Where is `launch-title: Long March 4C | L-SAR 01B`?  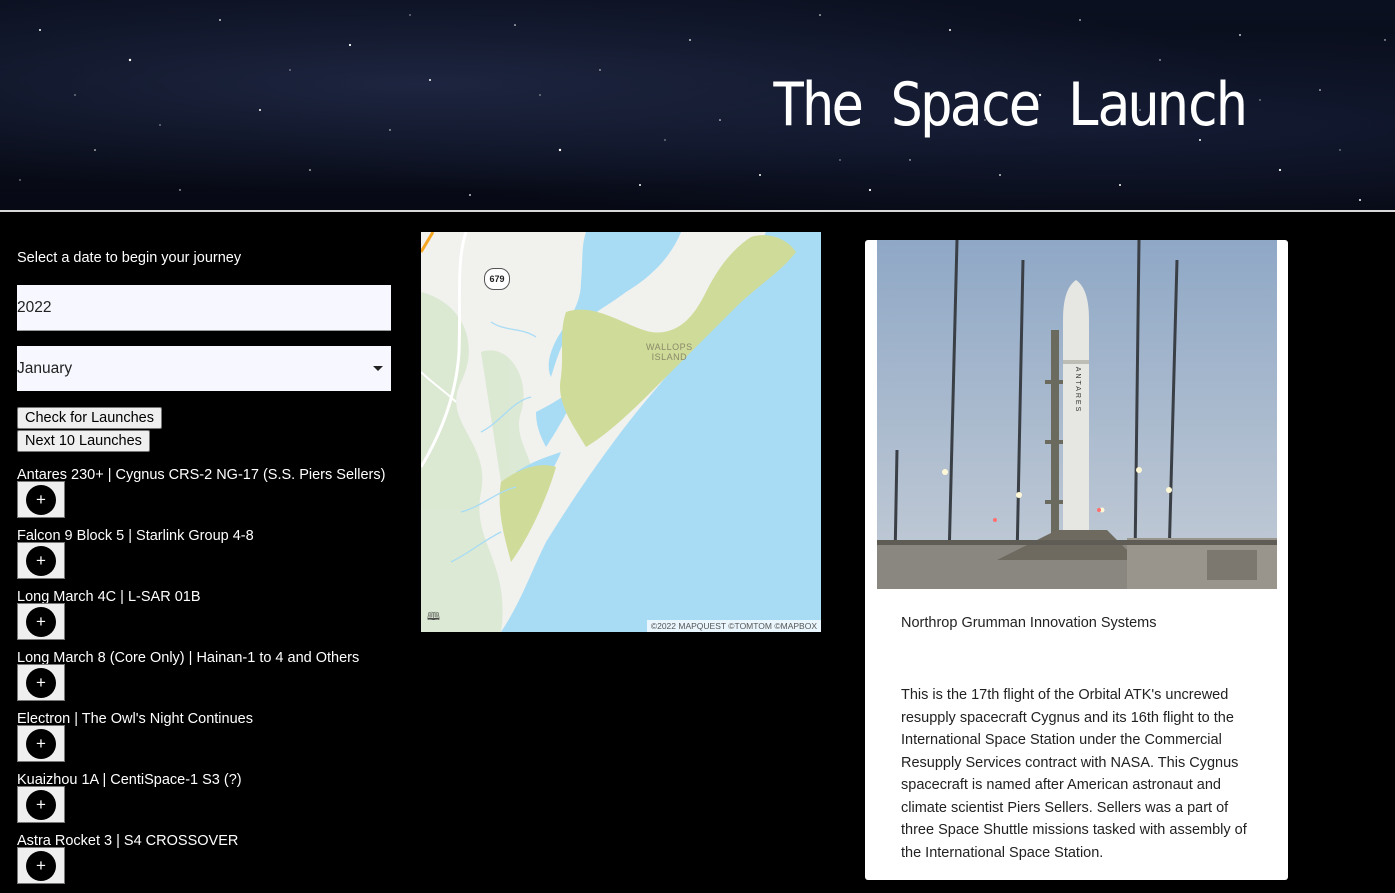 launch-title: Long March 4C | L-SAR 01B is located at coordinates (109, 597).